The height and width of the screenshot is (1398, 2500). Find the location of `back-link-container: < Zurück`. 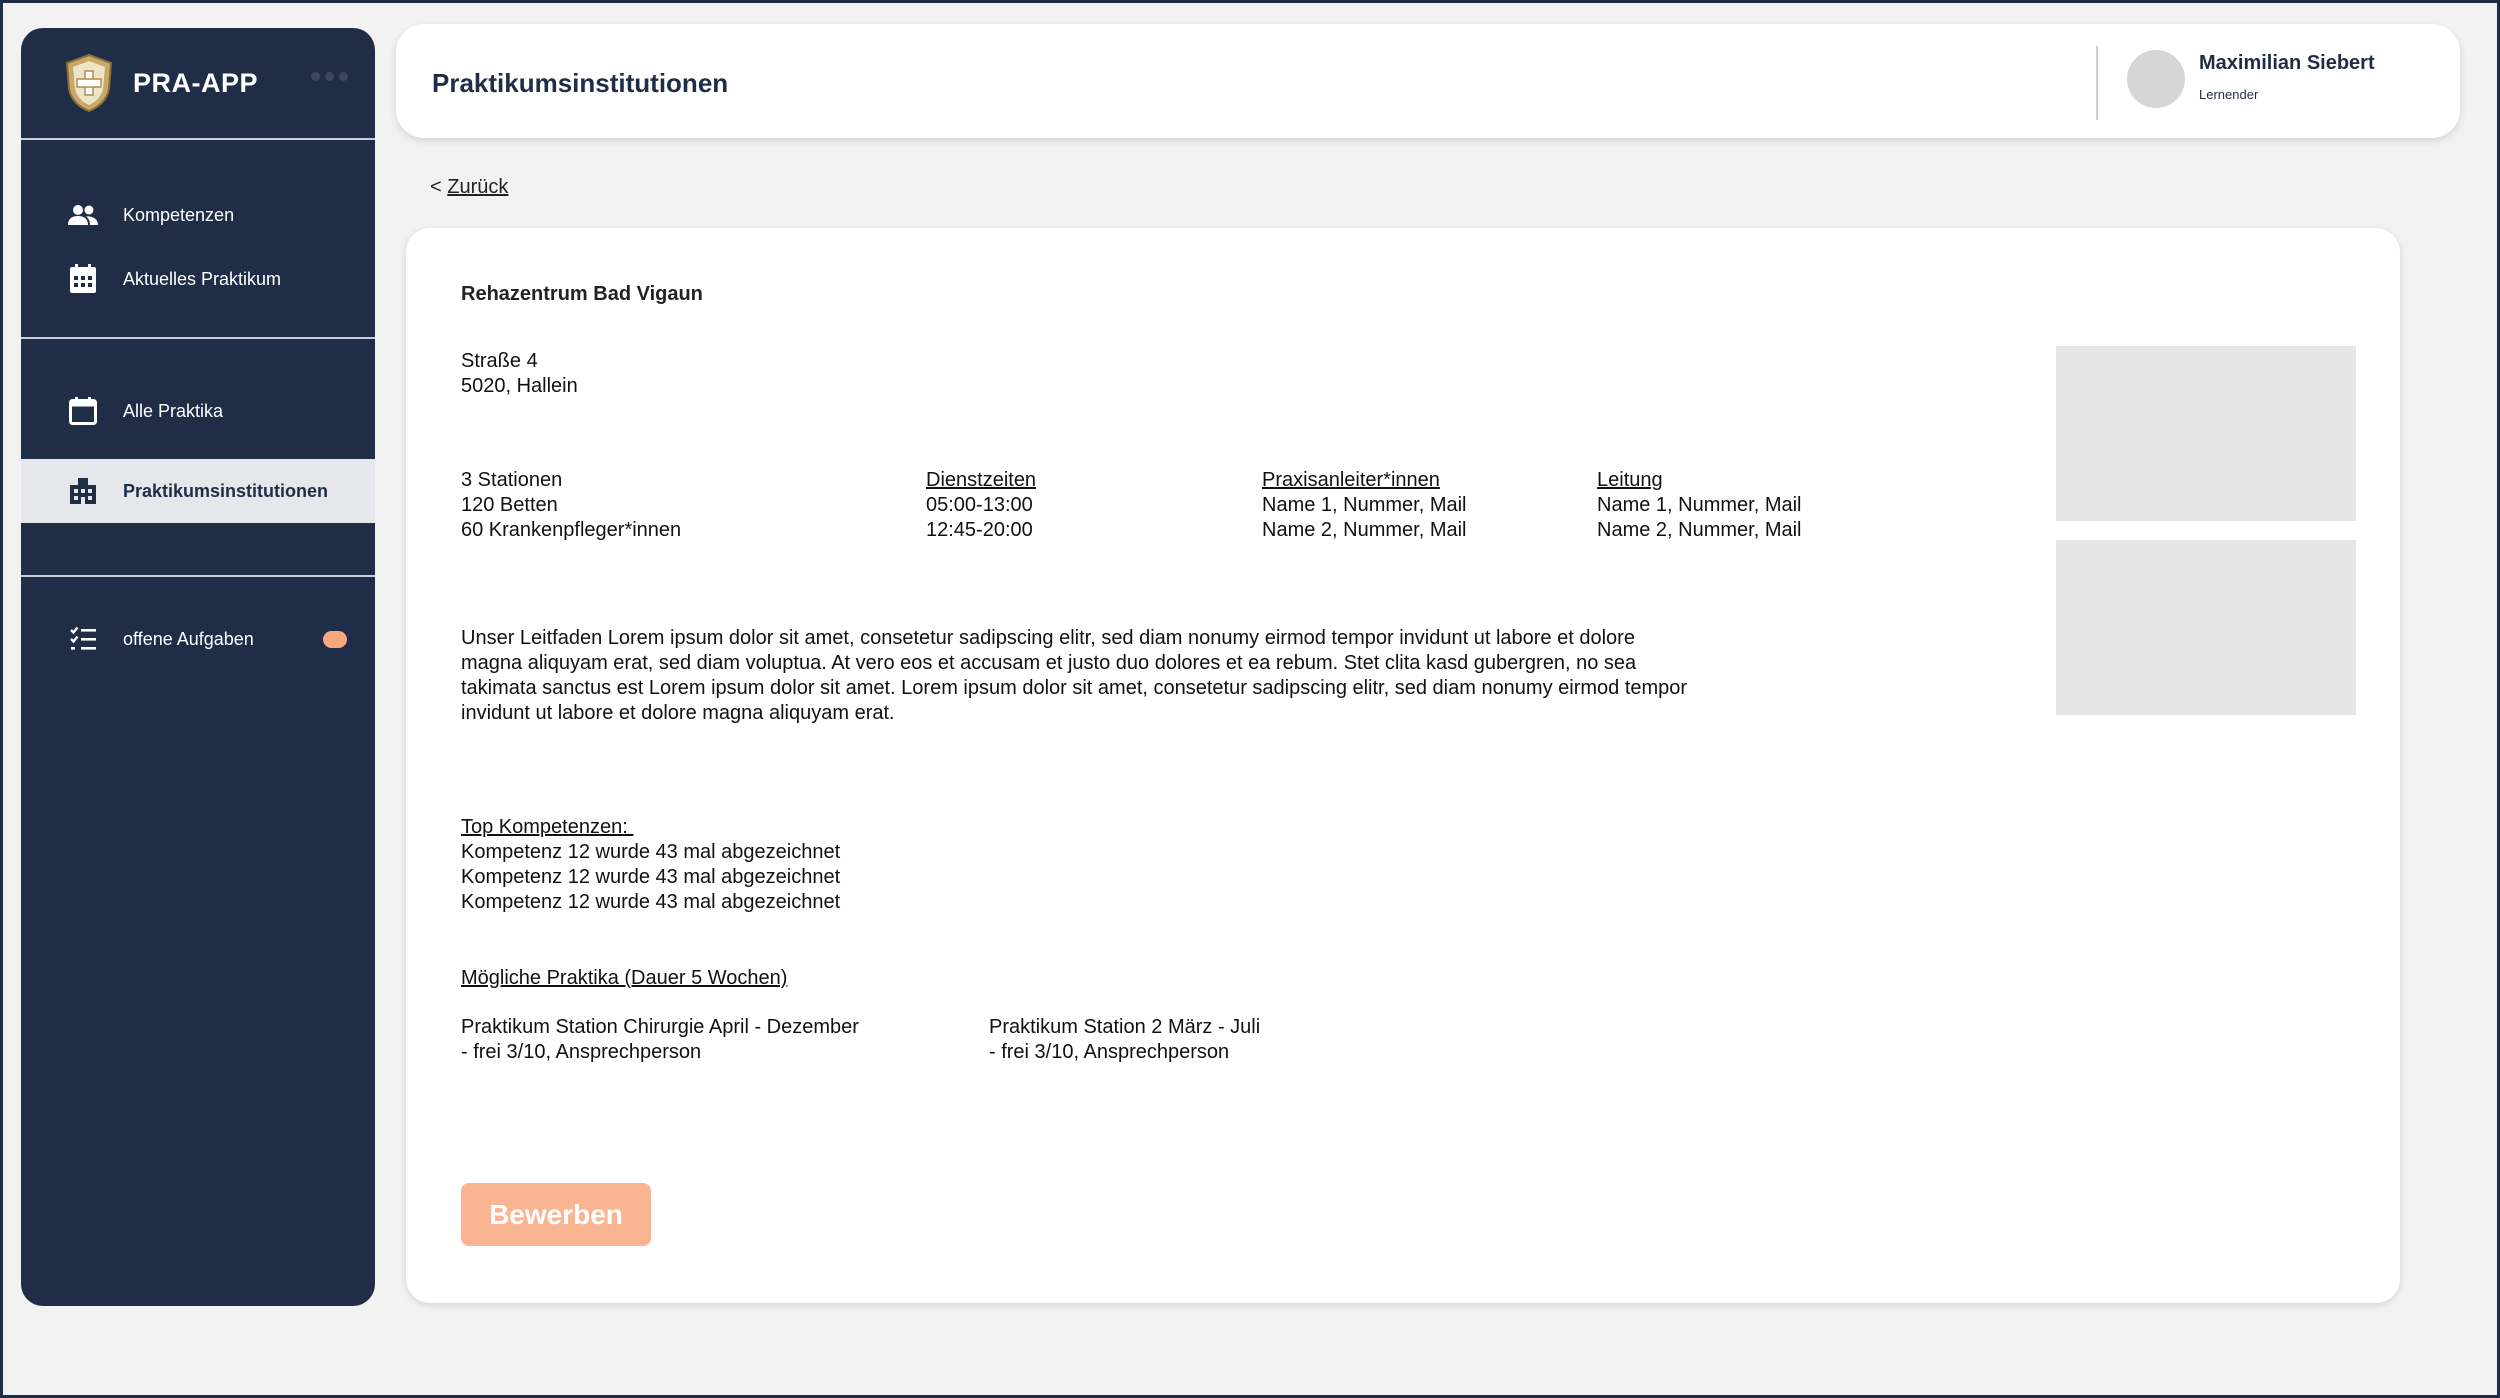

back-link-container: < Zurück is located at coordinates (469, 187).